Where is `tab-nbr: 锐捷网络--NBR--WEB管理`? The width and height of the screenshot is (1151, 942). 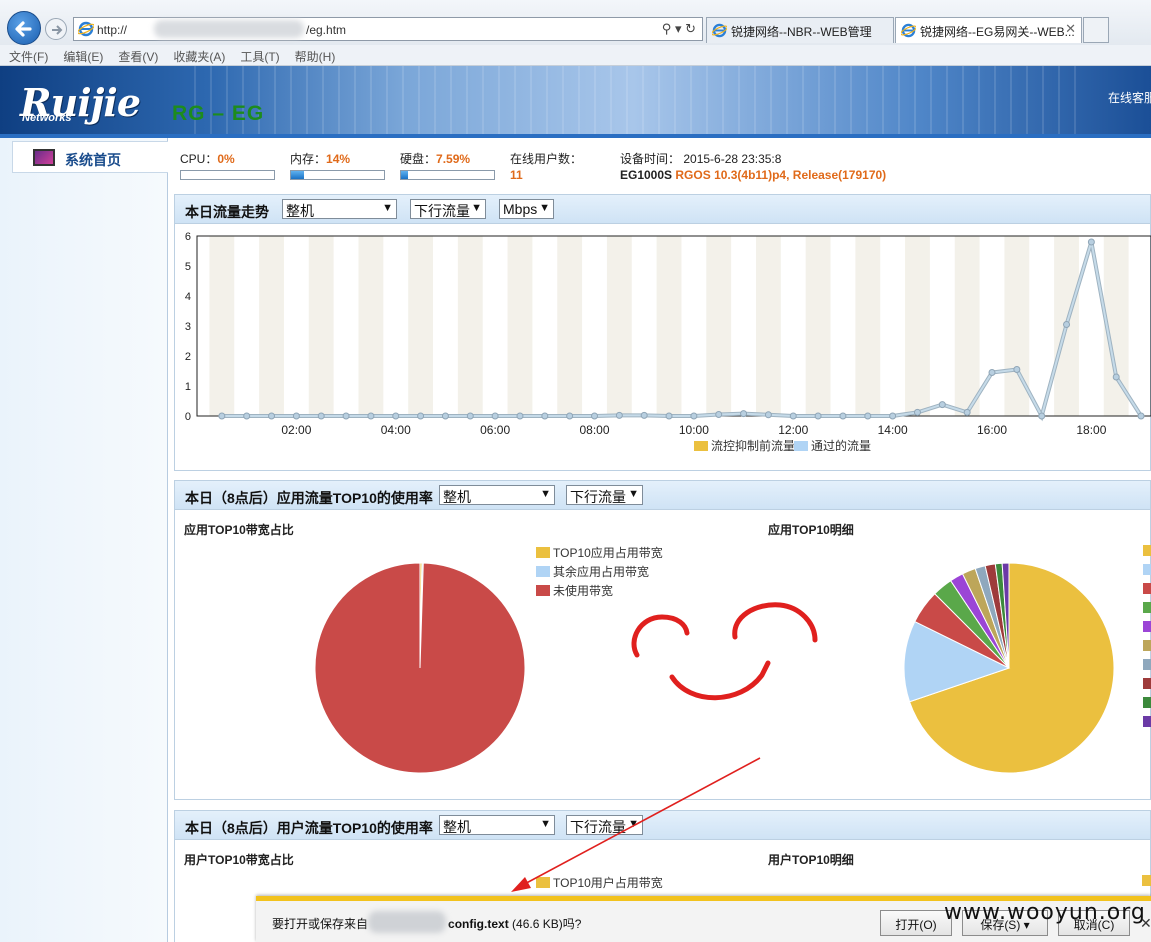
tab-nbr: 锐捷网络--NBR--WEB管理 is located at coordinates (800, 30).